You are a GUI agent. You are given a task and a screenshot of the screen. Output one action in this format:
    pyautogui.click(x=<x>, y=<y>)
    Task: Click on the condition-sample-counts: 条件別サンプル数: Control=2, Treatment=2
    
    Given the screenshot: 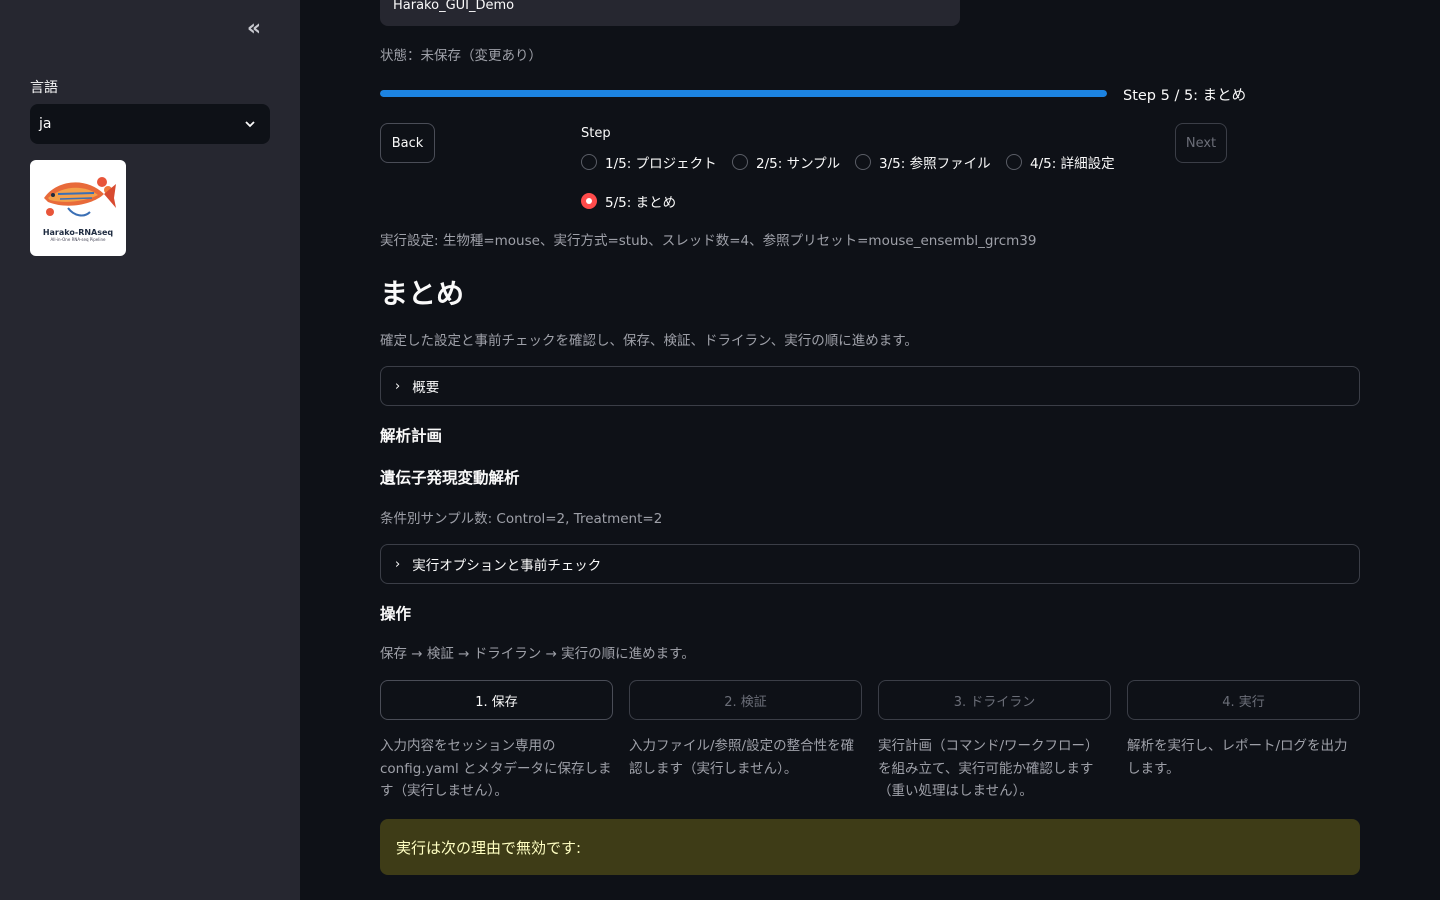 What is the action you would take?
    pyautogui.click(x=521, y=519)
    